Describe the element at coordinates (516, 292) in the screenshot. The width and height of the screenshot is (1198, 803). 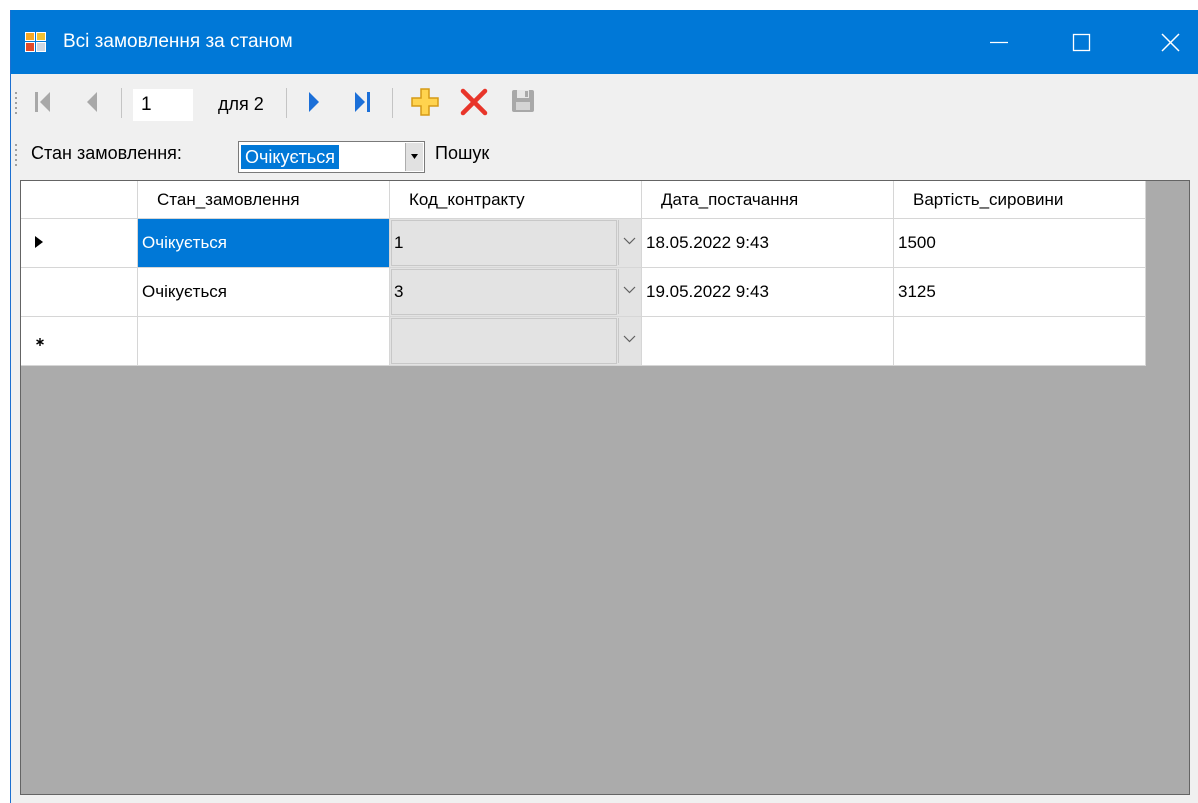
I see `table-combo-cell: 3` at that location.